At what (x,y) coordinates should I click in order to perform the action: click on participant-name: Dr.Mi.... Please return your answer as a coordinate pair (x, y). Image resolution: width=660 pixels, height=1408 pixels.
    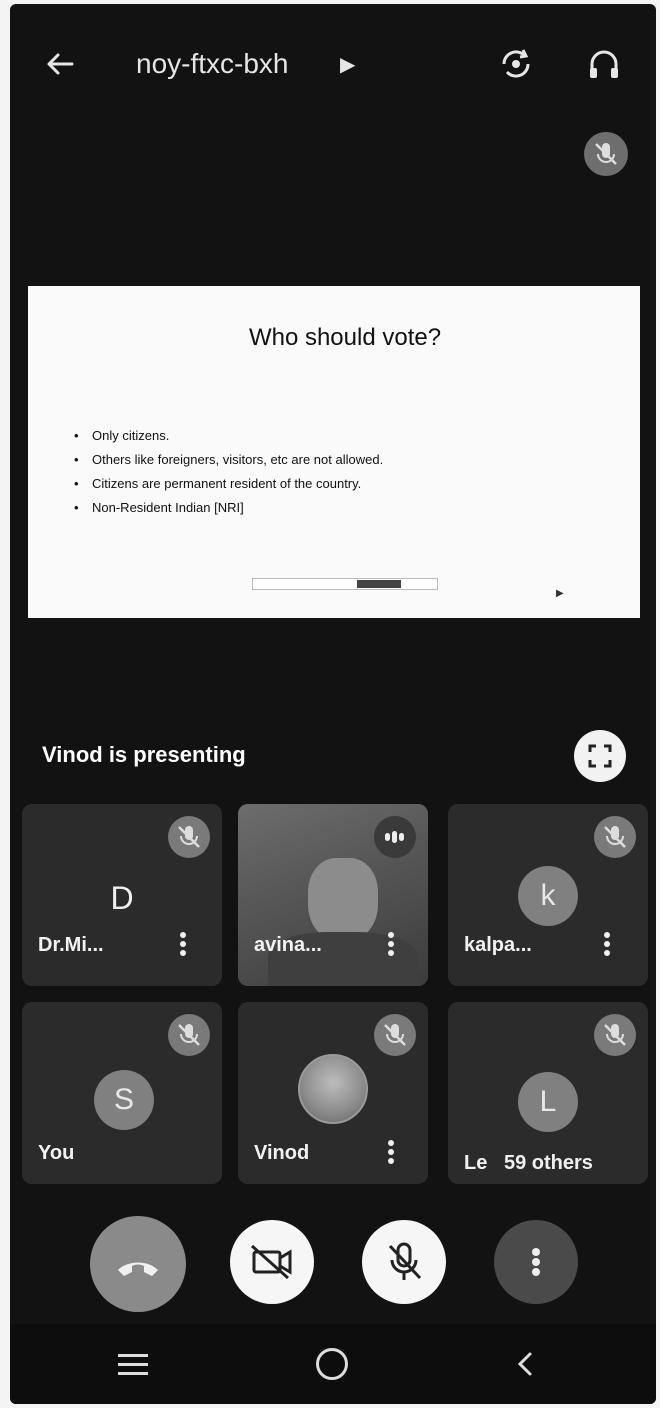
    Looking at the image, I should click on (71, 945).